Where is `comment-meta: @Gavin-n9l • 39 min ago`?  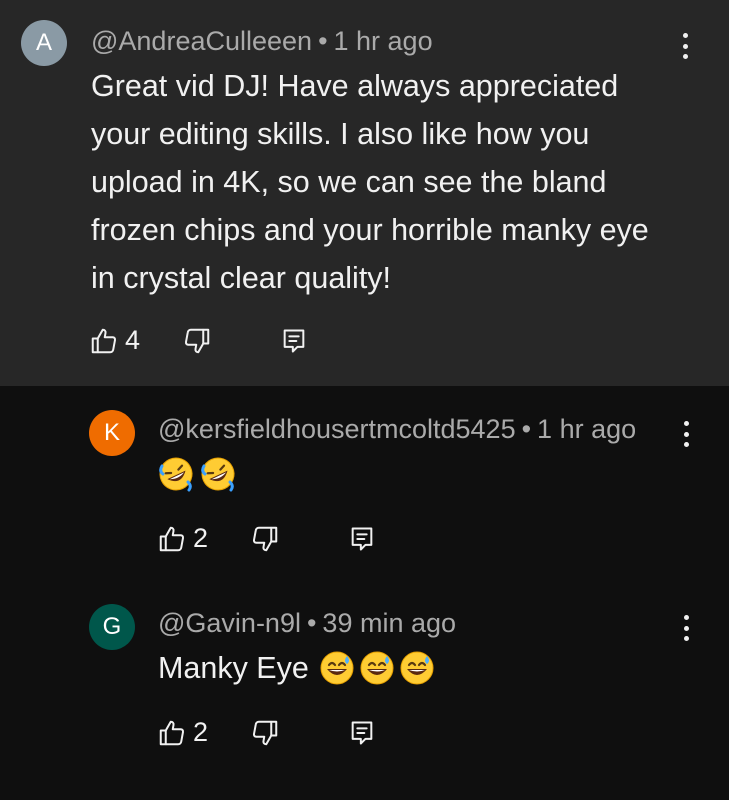
comment-meta: @Gavin-n9l • 39 min ago is located at coordinates (307, 623).